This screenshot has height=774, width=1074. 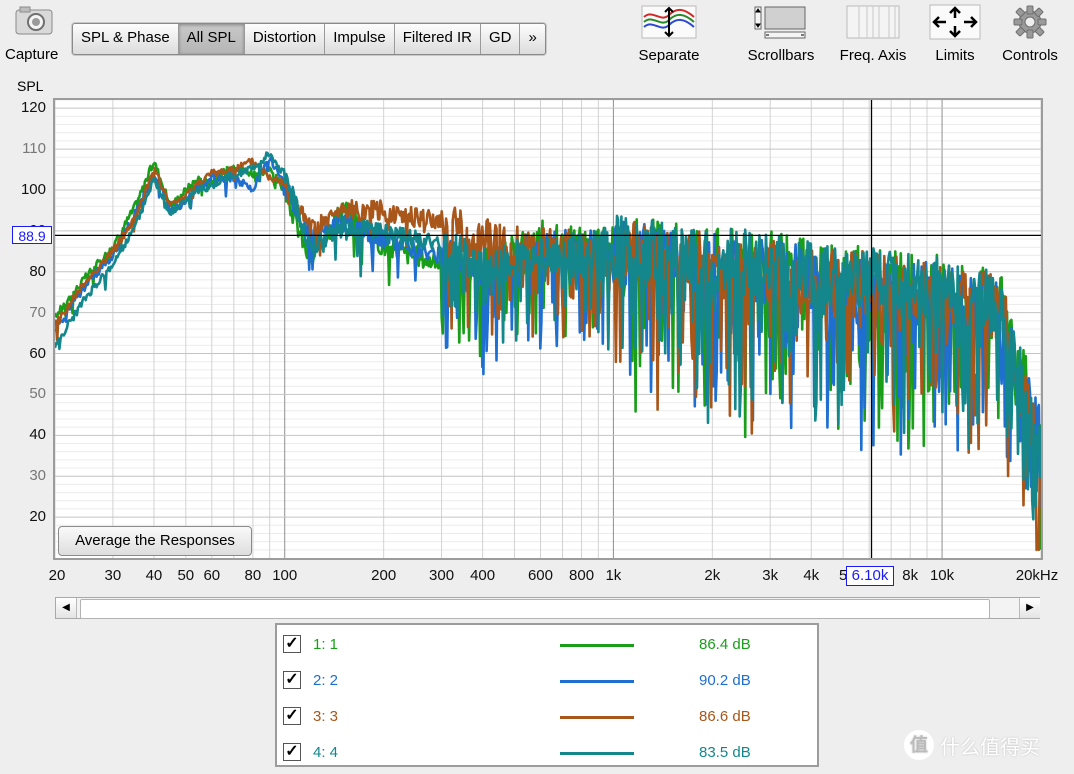 I want to click on site-watermark: 值 什么值得买, so click(x=972, y=745).